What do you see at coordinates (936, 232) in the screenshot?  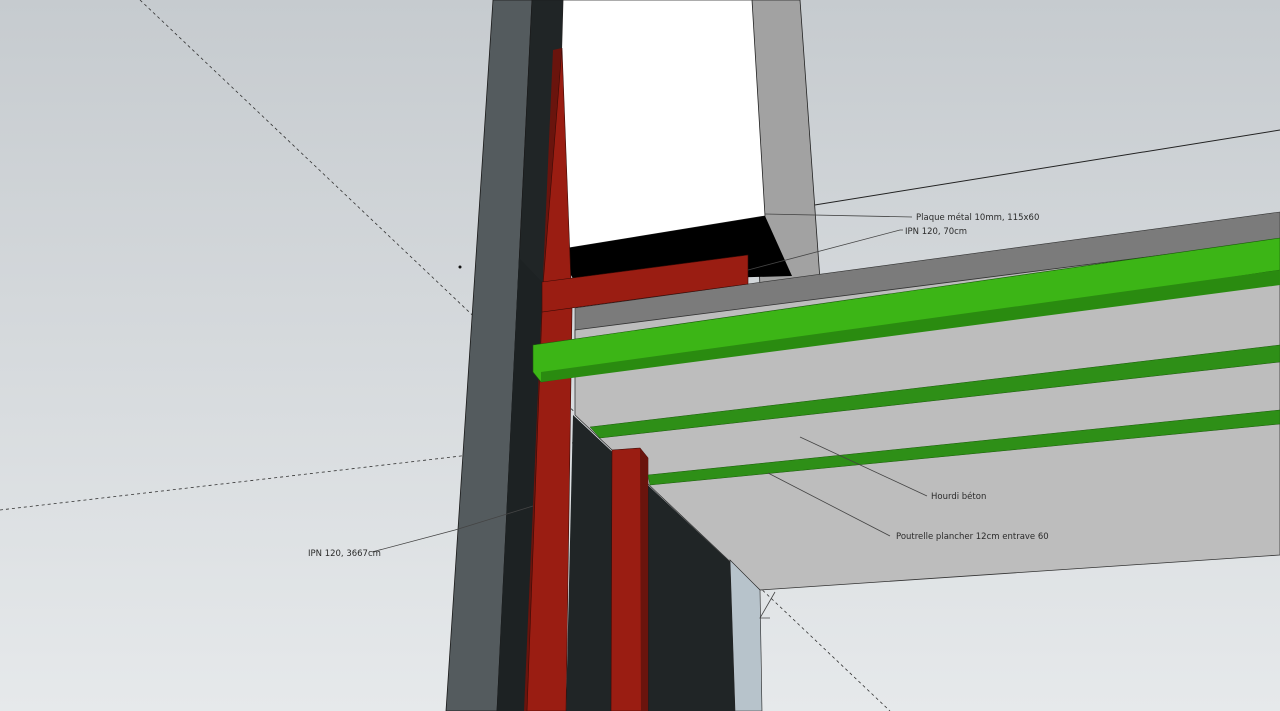 I see `label-ipn-short: IPN 120, 70cm` at bounding box center [936, 232].